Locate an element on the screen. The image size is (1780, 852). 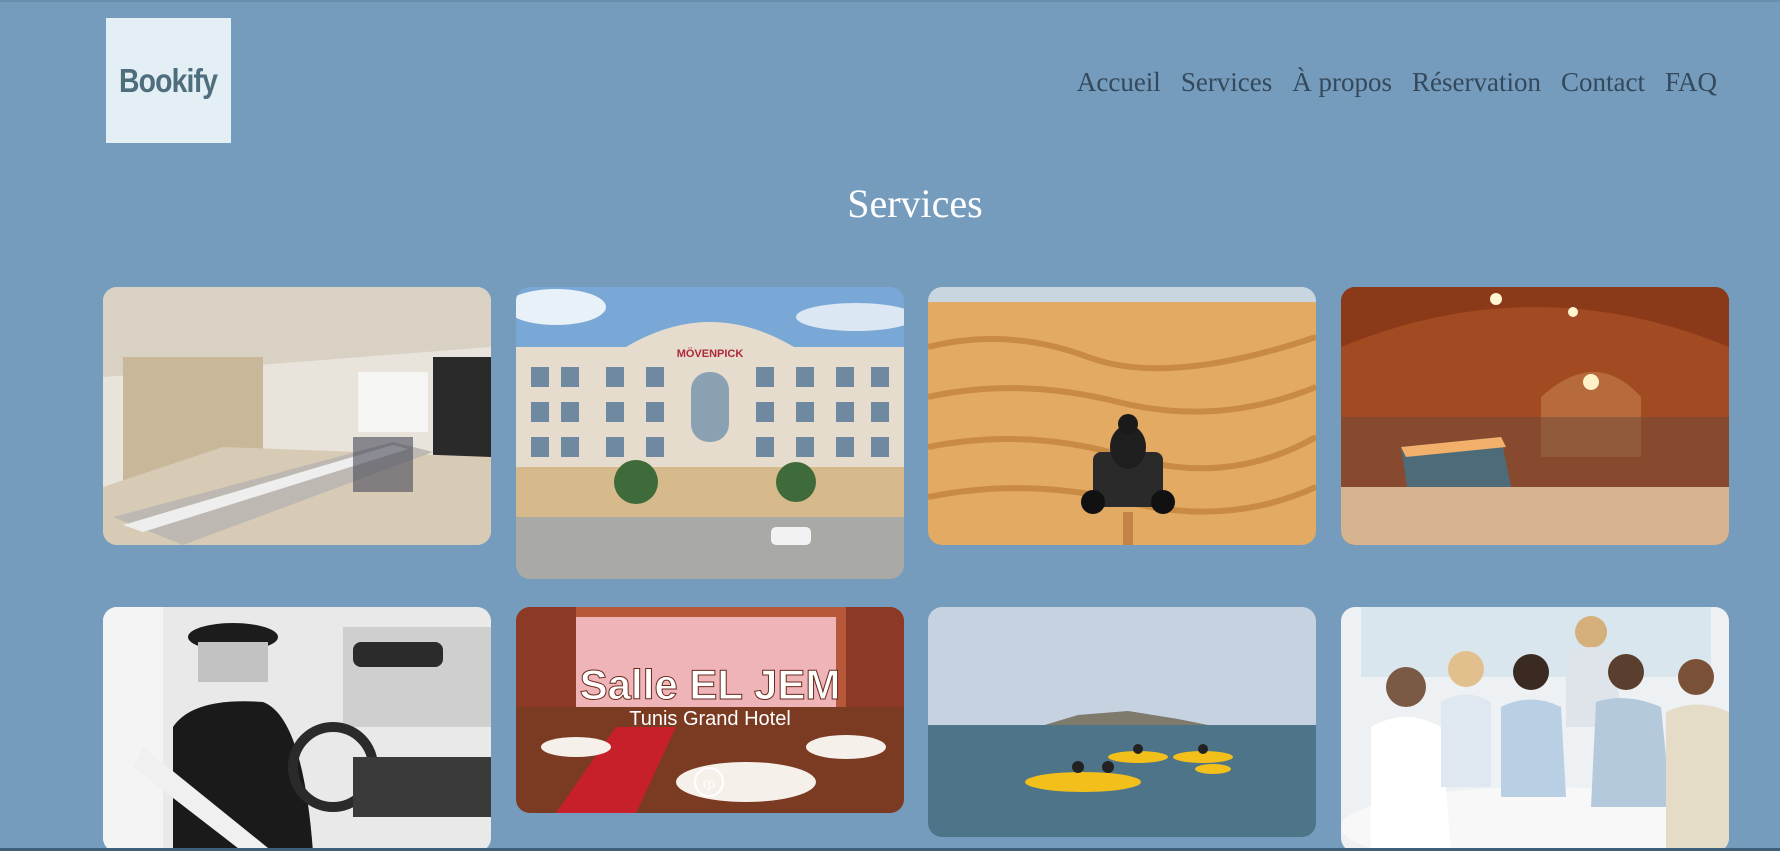
hotel-facade-image: MÖVENPICK is located at coordinates (710, 433).